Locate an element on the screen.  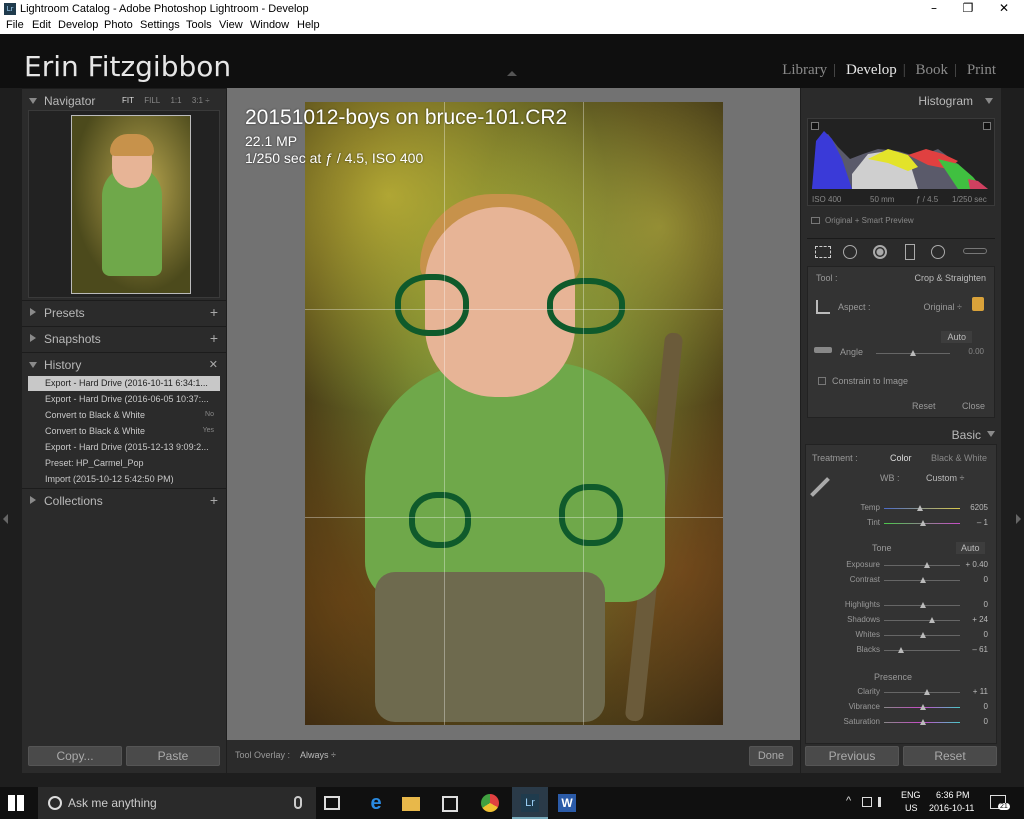
whites-slider is located at coordinates (922, 635).